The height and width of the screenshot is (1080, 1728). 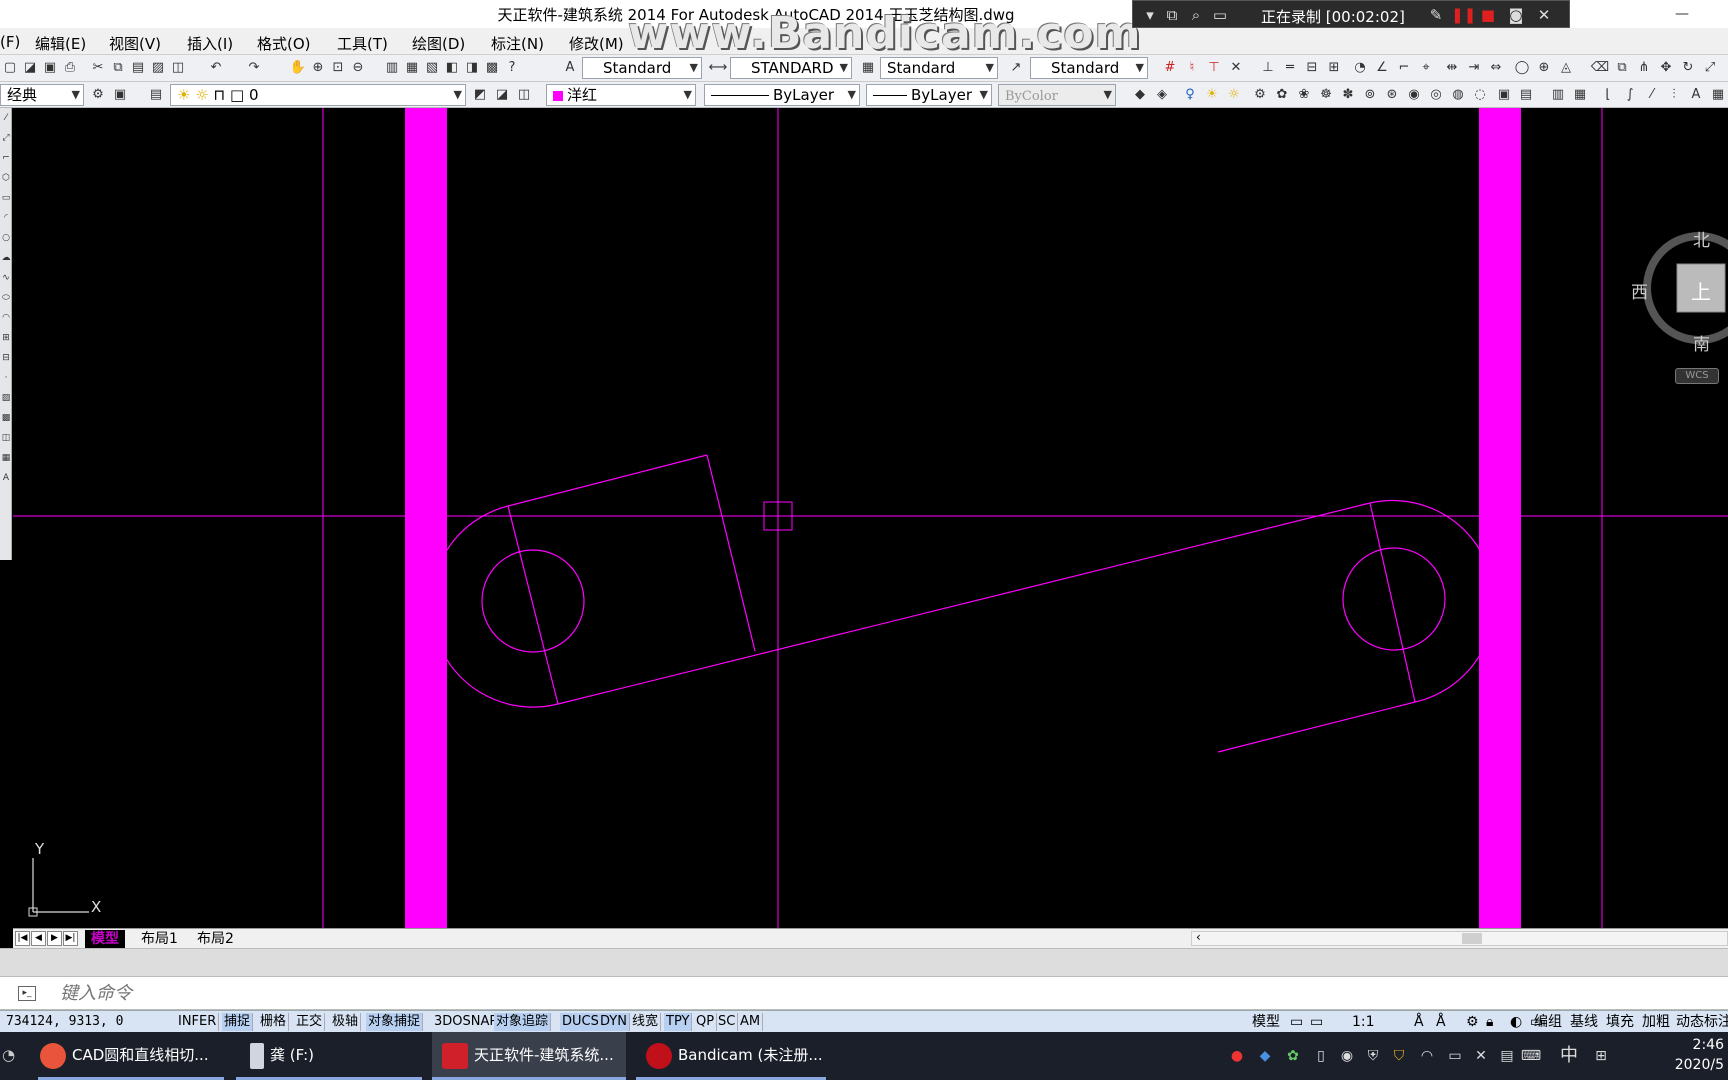 I want to click on new-icon: ▢, so click(x=10, y=68).